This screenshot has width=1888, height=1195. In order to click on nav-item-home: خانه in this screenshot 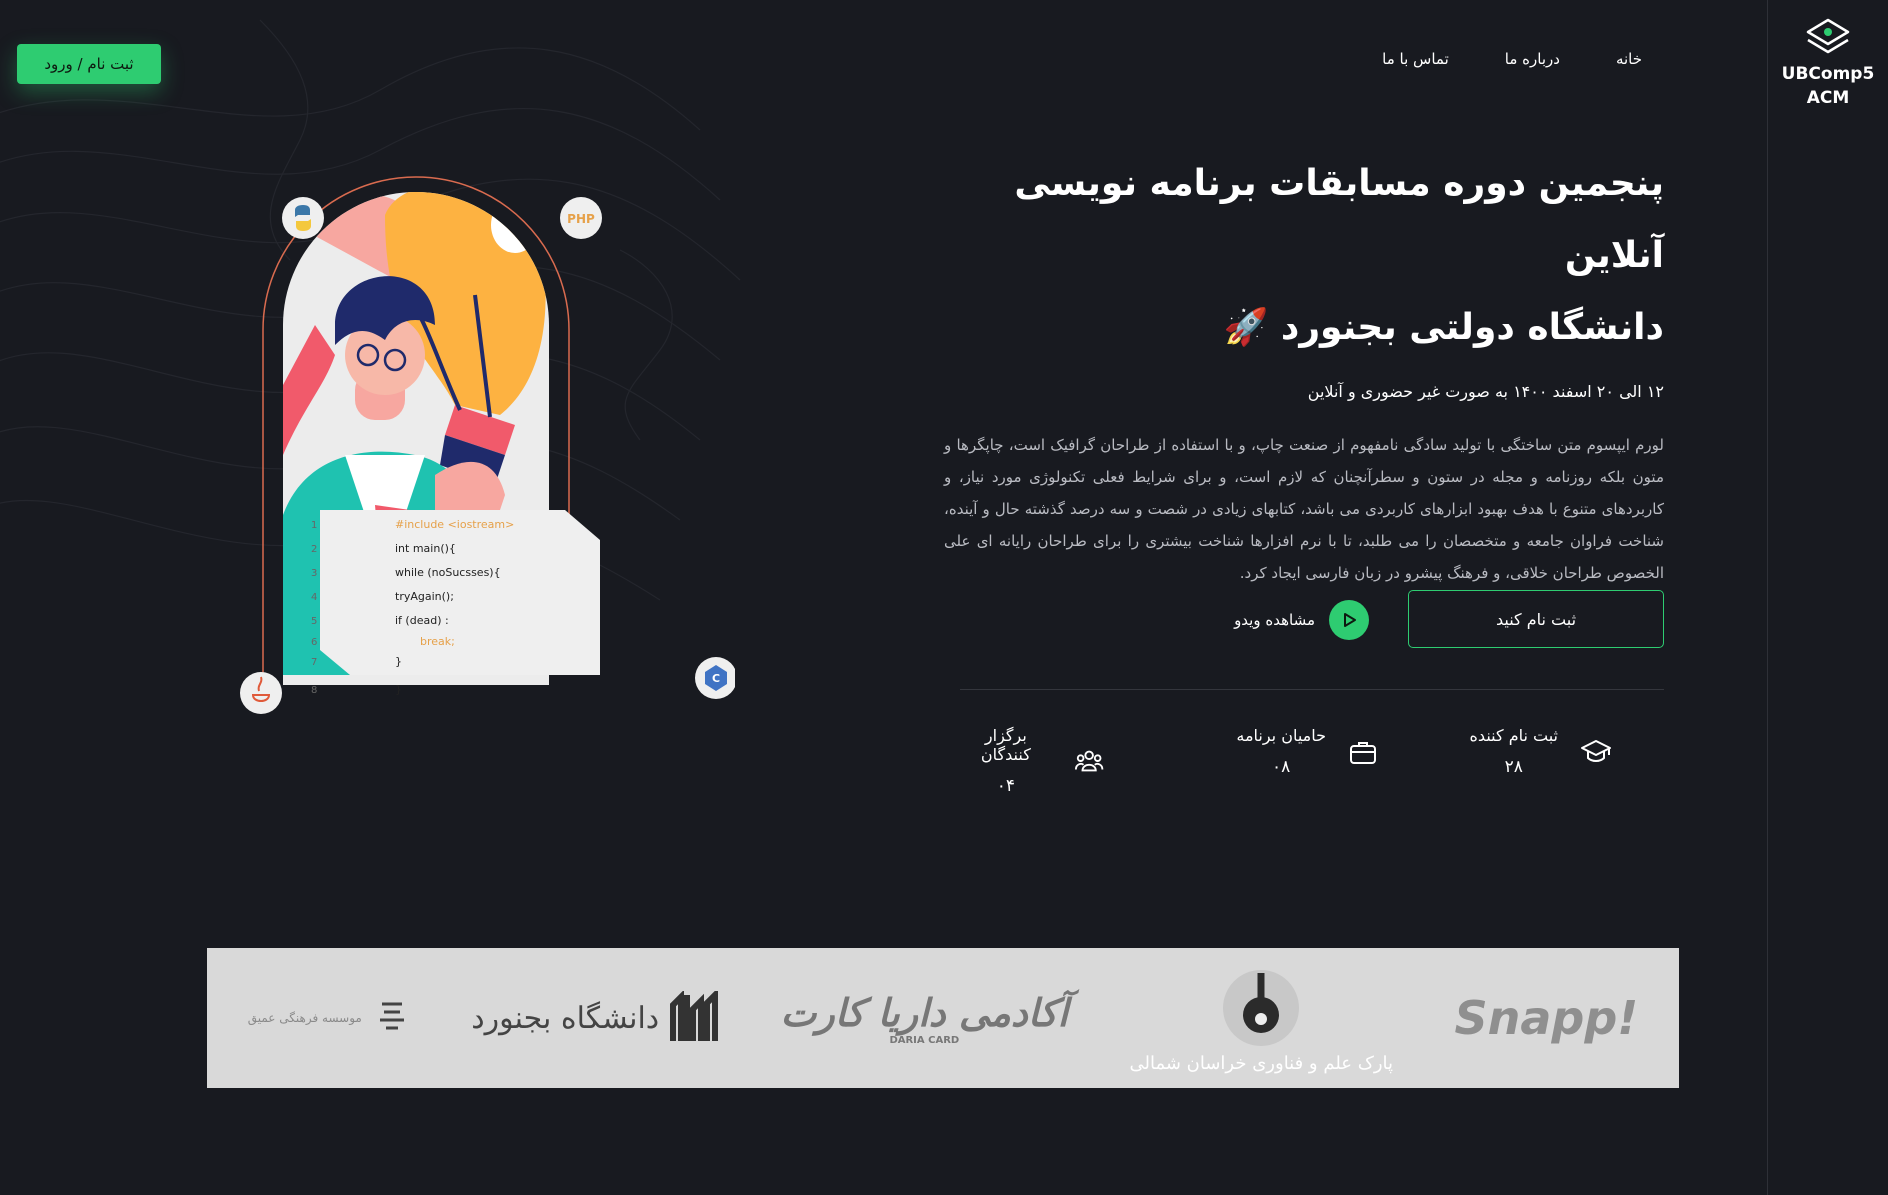, I will do `click(1629, 59)`.